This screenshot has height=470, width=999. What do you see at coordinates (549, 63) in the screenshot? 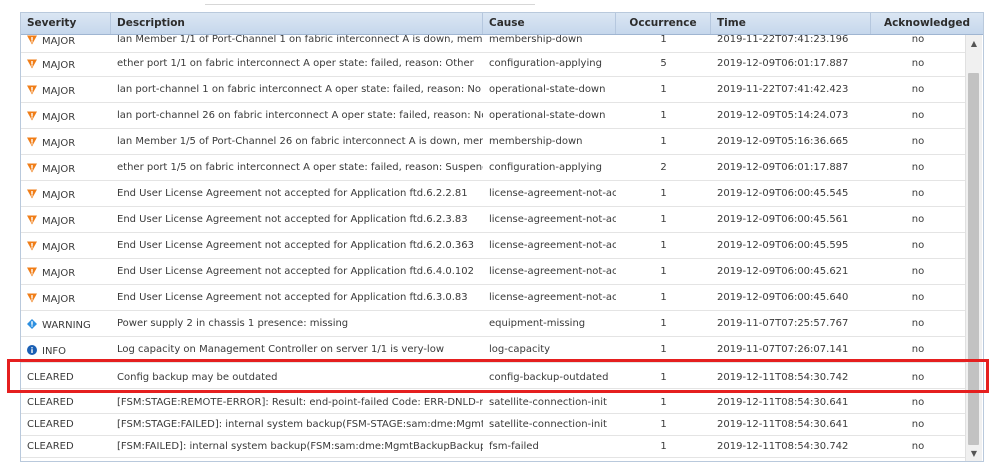
I see `cell-cause: configuration-applying` at bounding box center [549, 63].